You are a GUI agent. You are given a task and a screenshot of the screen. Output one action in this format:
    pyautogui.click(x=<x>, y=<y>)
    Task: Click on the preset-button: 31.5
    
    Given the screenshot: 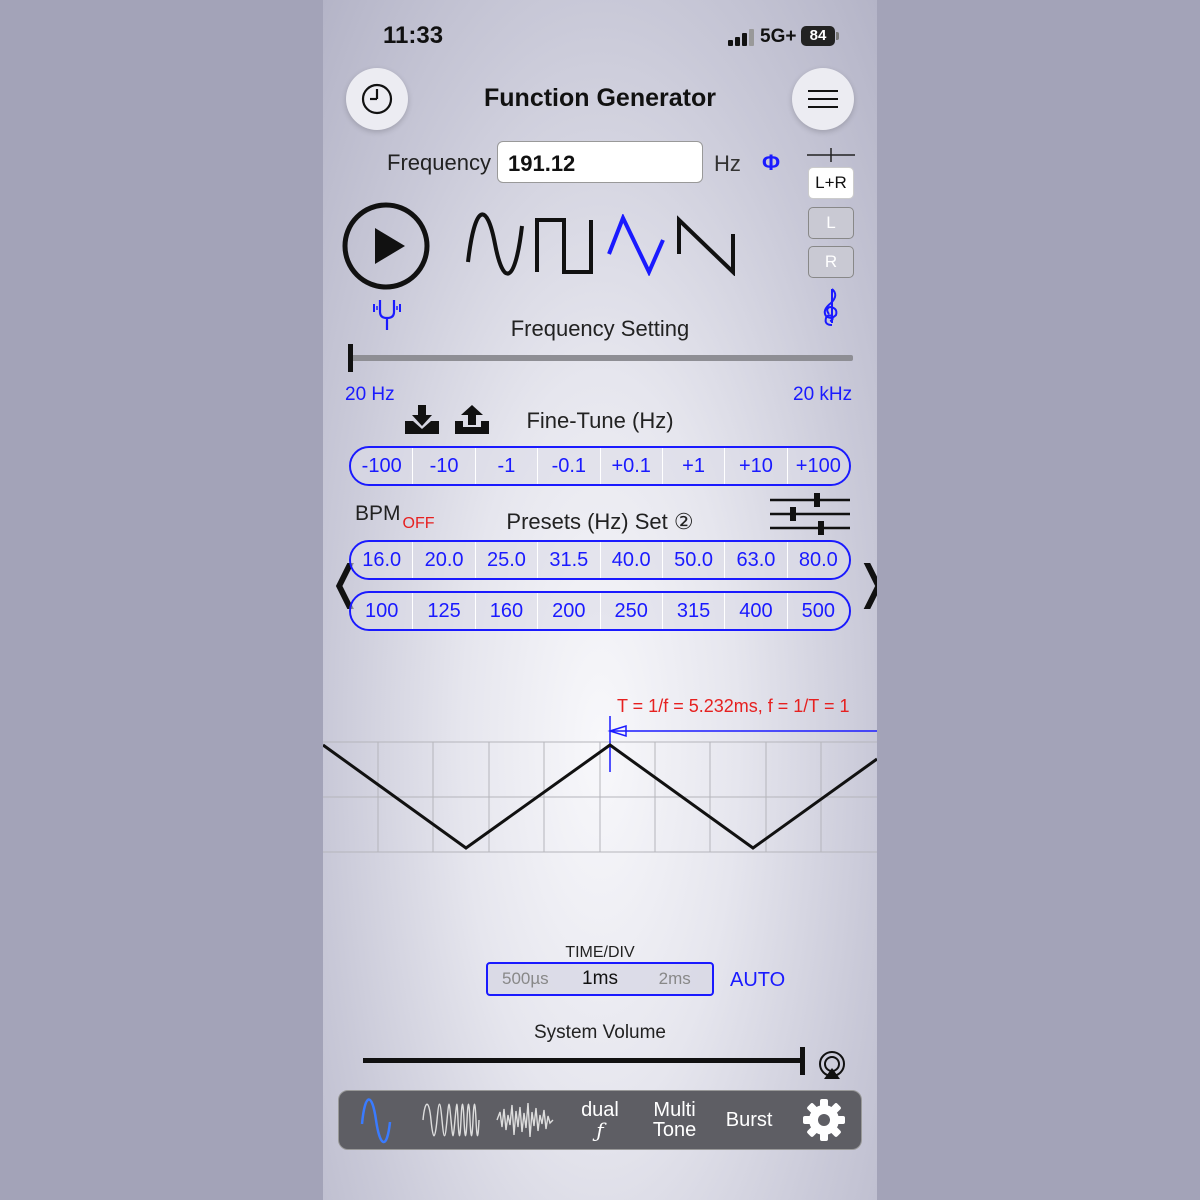 What is the action you would take?
    pyautogui.click(x=569, y=560)
    